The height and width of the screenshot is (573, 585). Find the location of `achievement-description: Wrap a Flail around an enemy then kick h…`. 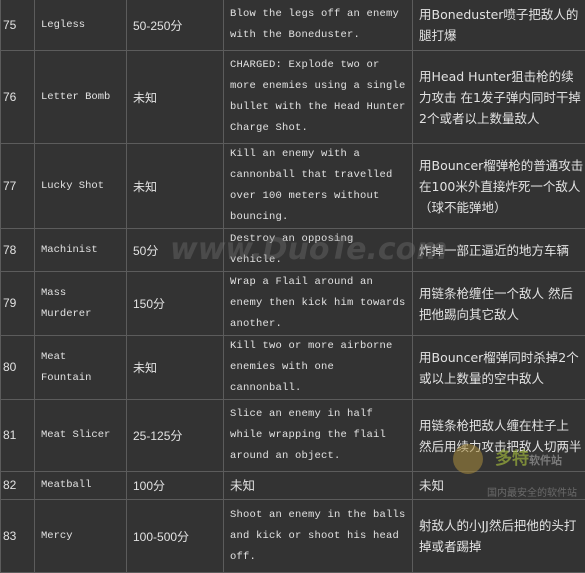

achievement-description: Wrap a Flail around an enemy then kick h… is located at coordinates (318, 304).